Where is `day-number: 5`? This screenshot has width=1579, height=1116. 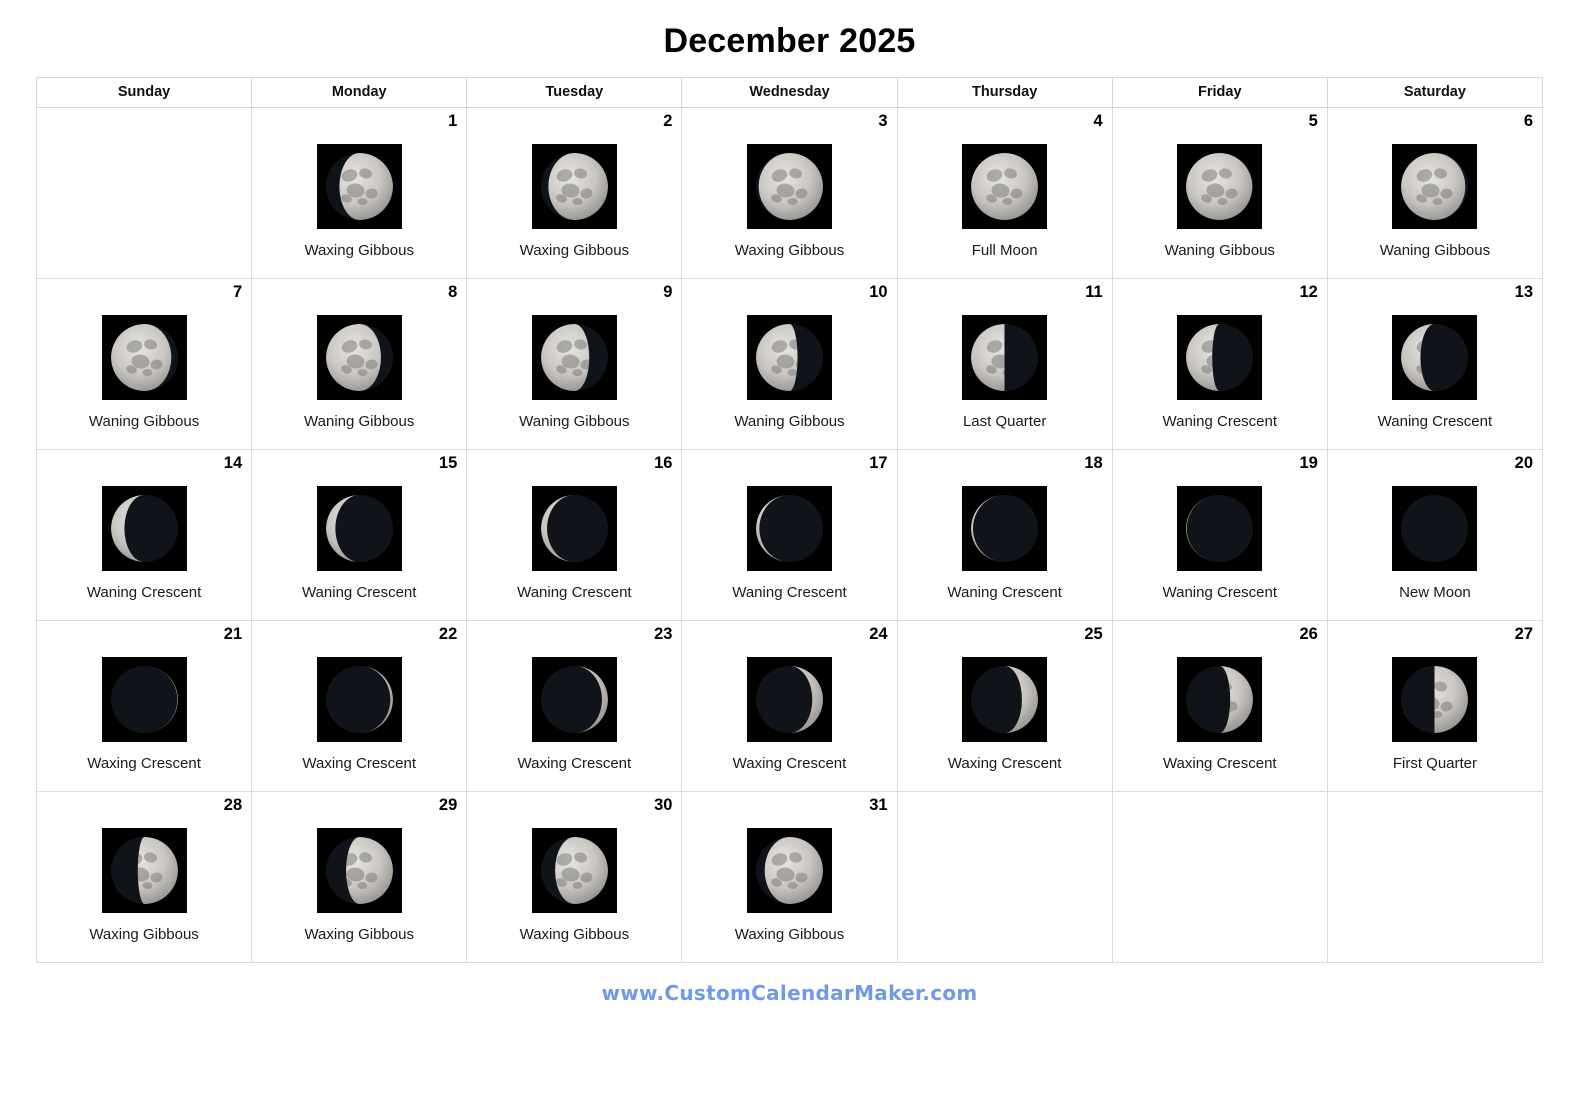 day-number: 5 is located at coordinates (1313, 121).